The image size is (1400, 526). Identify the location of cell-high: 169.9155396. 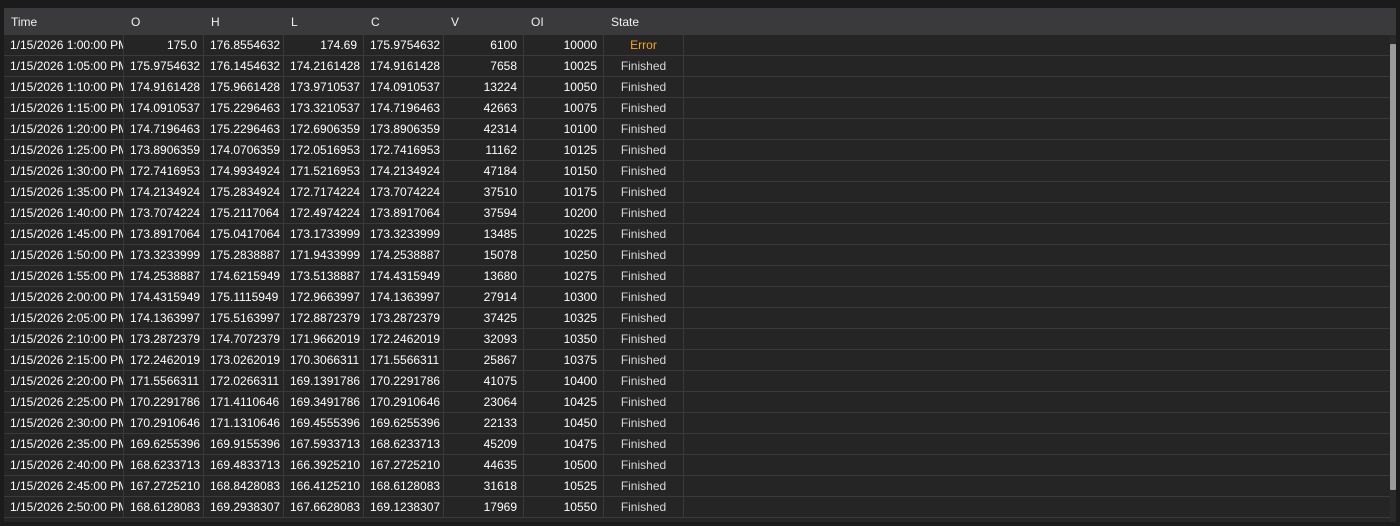
(244, 444).